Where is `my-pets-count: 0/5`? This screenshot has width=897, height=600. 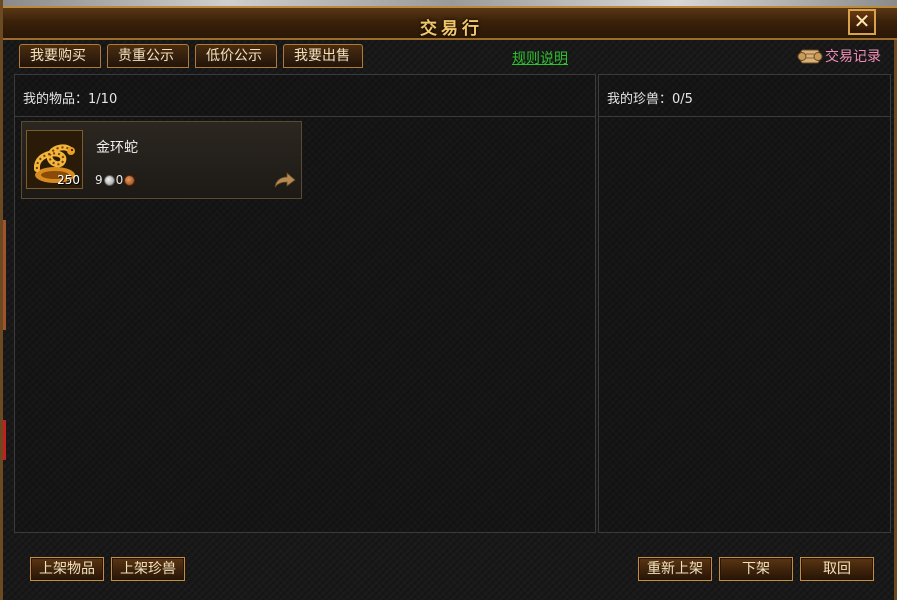
my-pets-count: 0/5 is located at coordinates (682, 99).